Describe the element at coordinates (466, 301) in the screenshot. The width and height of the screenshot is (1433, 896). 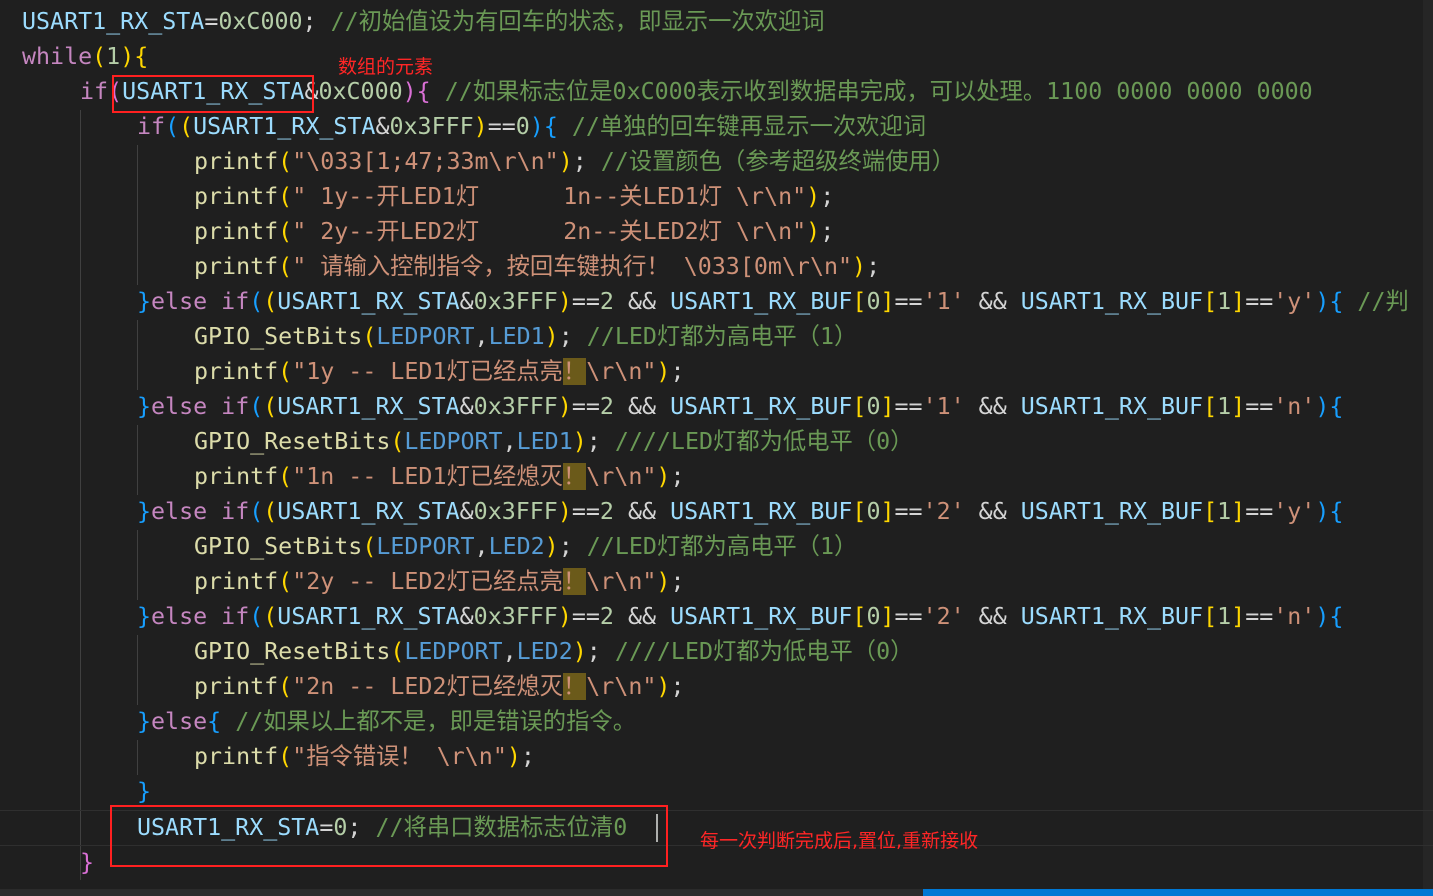
I see `code-token: &` at that location.